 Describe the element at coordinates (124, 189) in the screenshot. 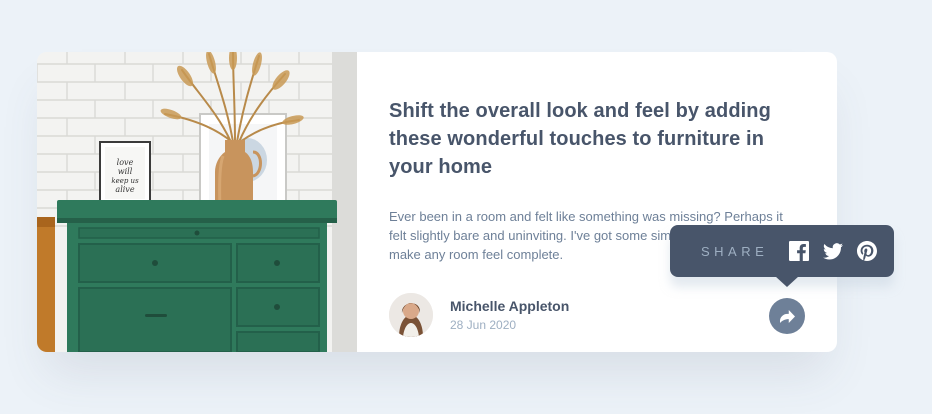

I see `svg-text: alive` at that location.